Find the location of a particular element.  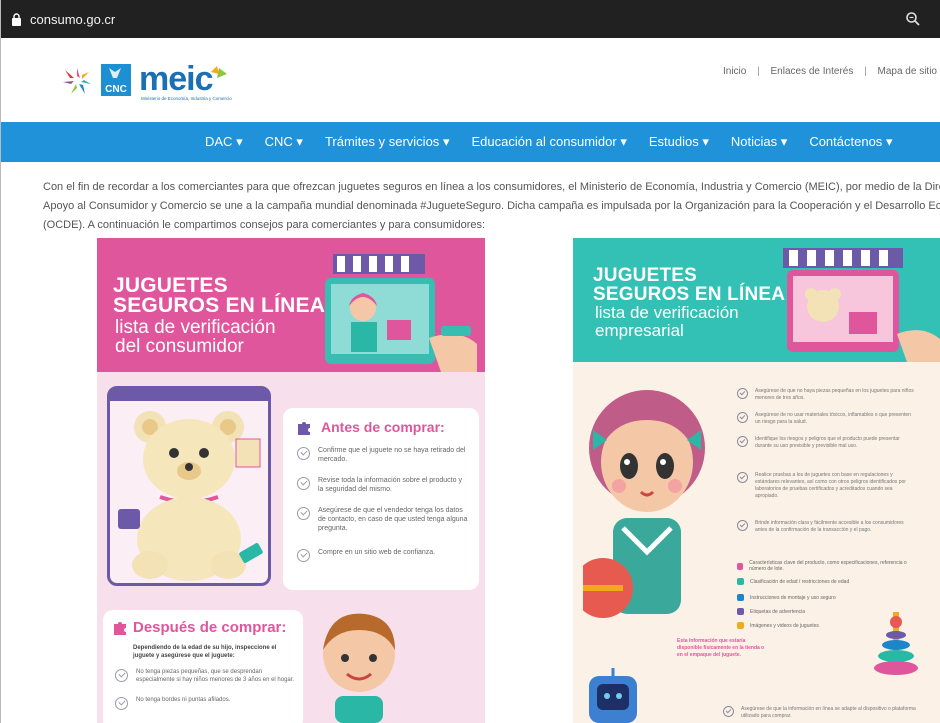

star-logo-icon is located at coordinates (77, 81).